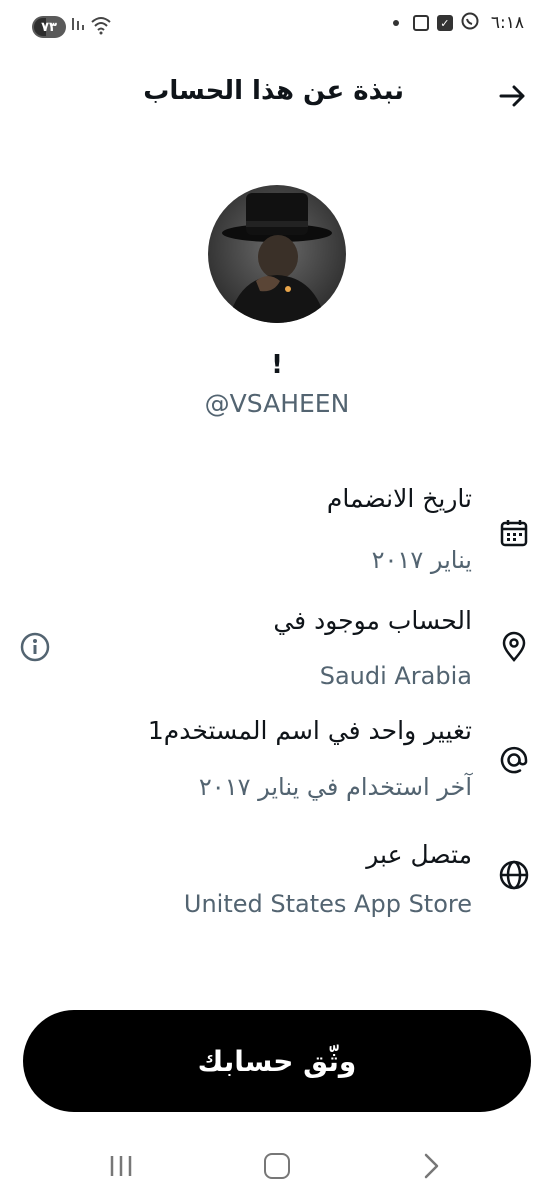 Image resolution: width=554 pixels, height=1200 pixels. What do you see at coordinates (420, 23) in the screenshot?
I see `screenshot-icon` at bounding box center [420, 23].